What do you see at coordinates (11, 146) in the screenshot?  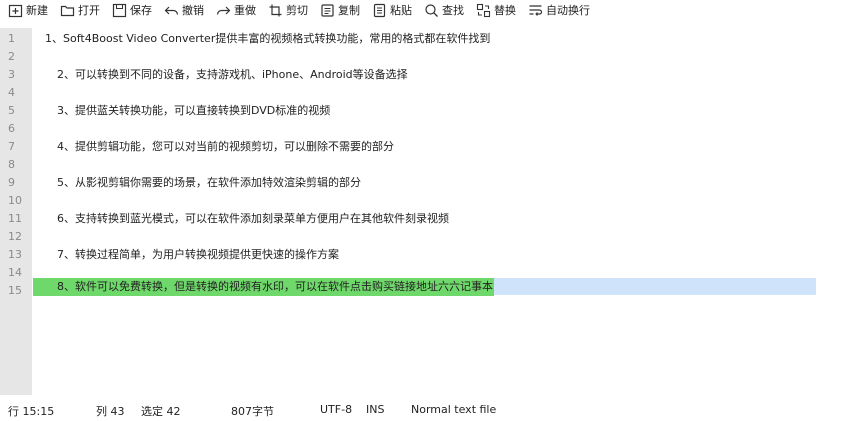 I see `line-number: 7` at bounding box center [11, 146].